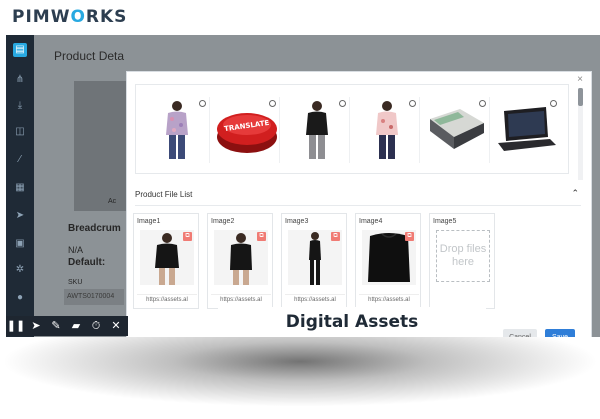 This screenshot has height=419, width=600. What do you see at coordinates (223, 221) in the screenshot?
I see `file-label: Image2` at bounding box center [223, 221].